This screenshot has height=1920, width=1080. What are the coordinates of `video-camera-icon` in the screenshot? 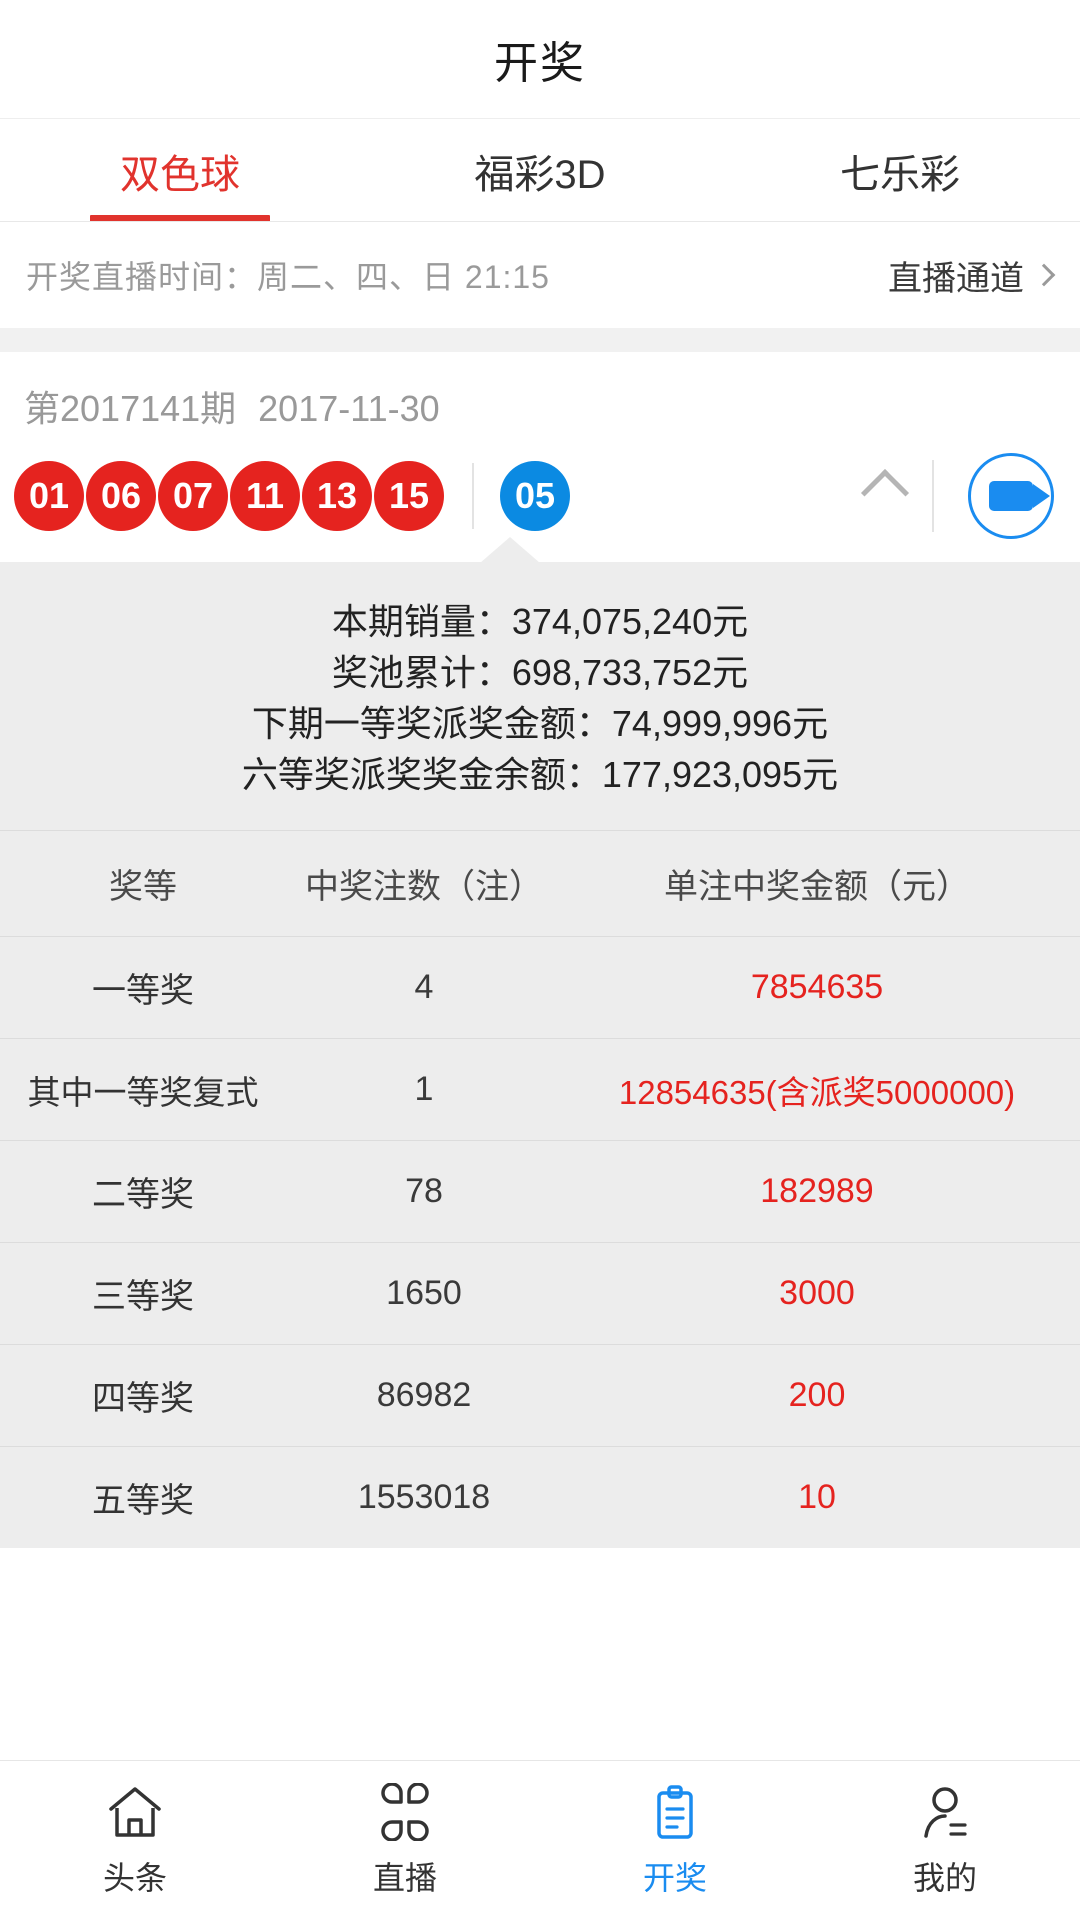 It's located at (1019, 496).